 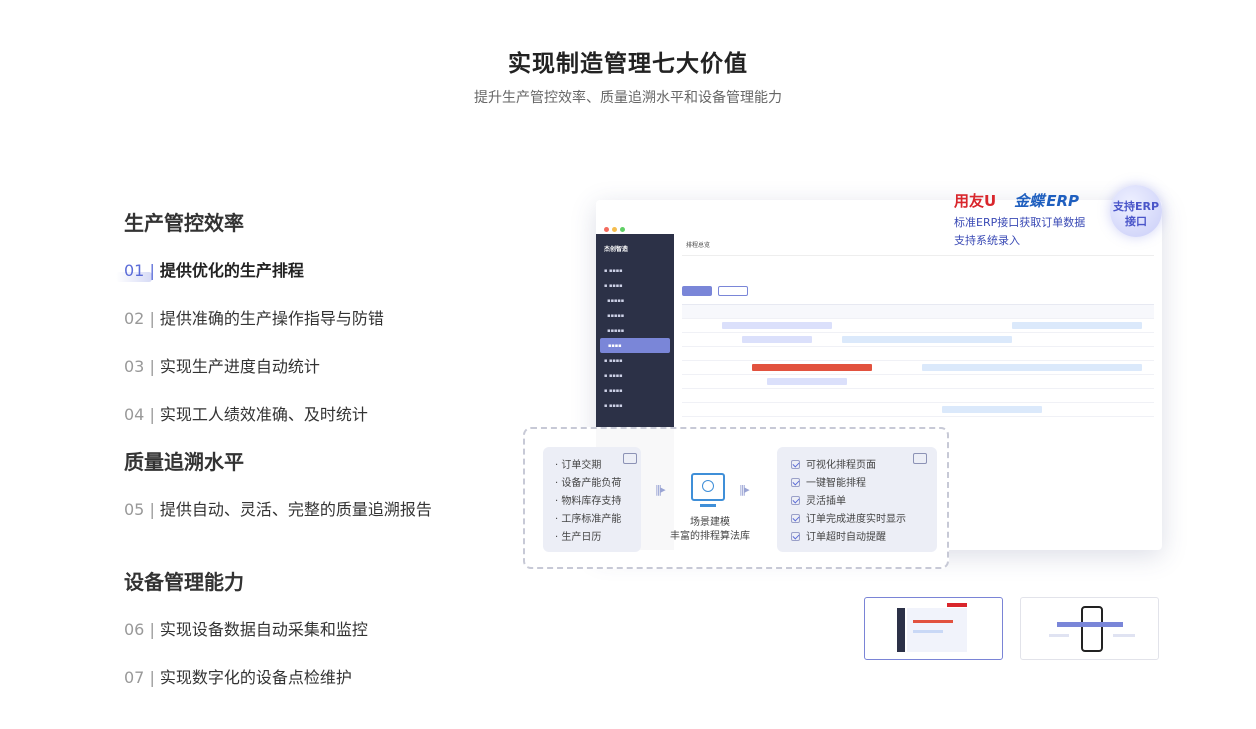 What do you see at coordinates (184, 462) in the screenshot?
I see `group-title-quality: 质量追溯水平` at bounding box center [184, 462].